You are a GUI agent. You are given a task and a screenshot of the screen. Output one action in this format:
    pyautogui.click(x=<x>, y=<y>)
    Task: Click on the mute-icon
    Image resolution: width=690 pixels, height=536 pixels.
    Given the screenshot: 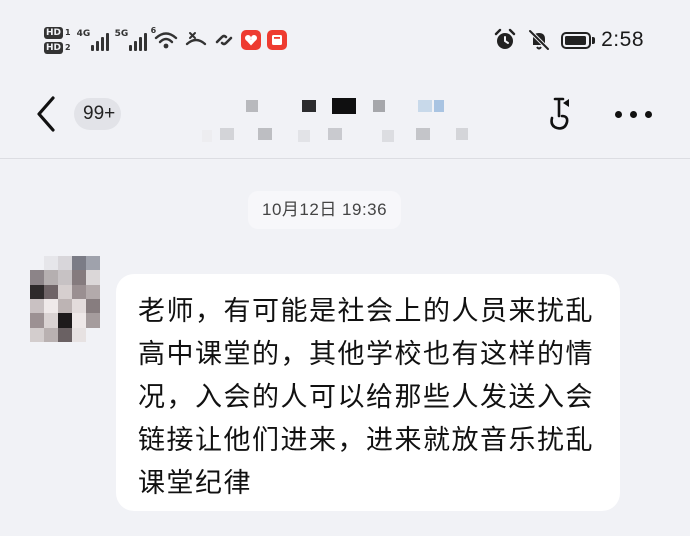 What is the action you would take?
    pyautogui.click(x=539, y=40)
    